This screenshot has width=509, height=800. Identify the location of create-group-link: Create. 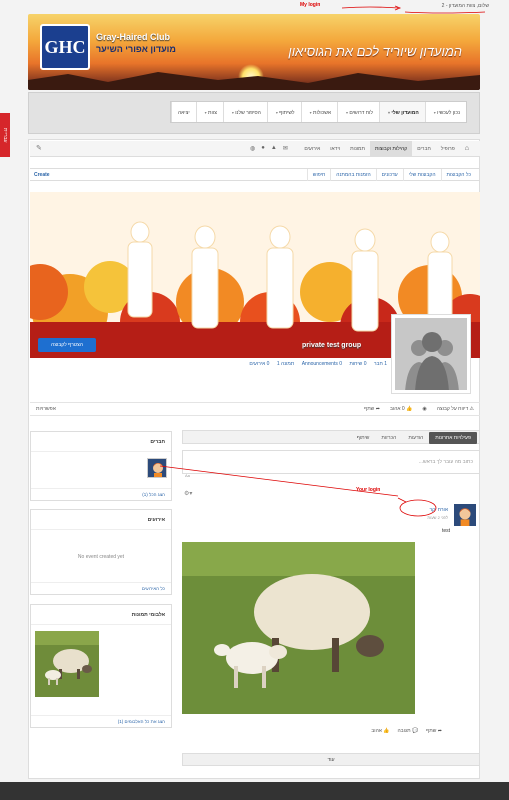
(42, 175).